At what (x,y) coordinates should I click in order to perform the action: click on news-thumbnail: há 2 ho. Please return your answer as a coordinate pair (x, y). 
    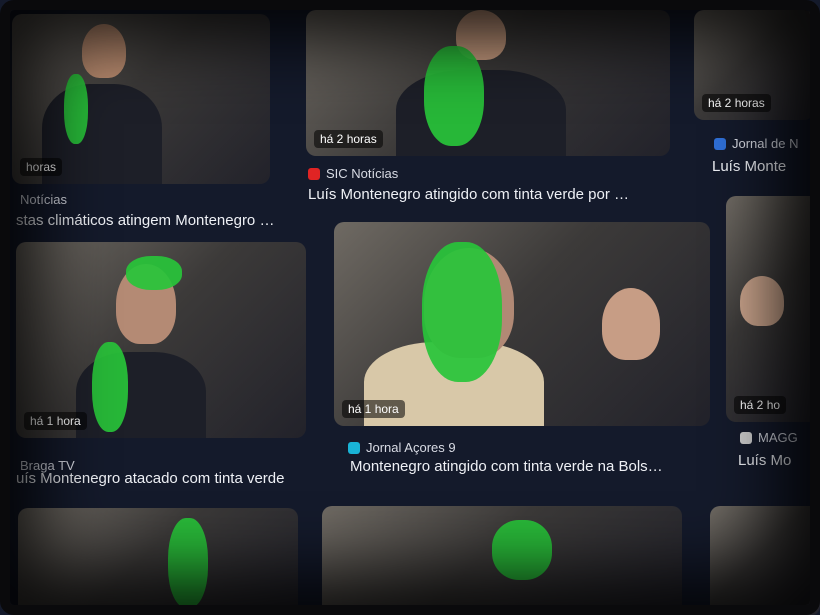
    Looking at the image, I should click on (773, 309).